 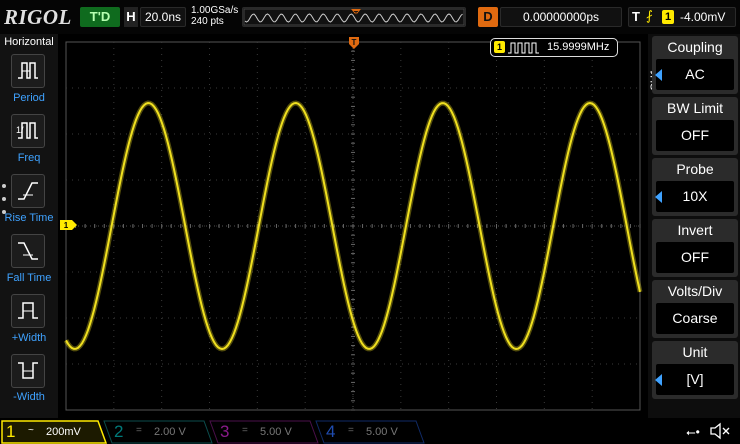 I want to click on fall-time-icon, so click(x=28, y=251).